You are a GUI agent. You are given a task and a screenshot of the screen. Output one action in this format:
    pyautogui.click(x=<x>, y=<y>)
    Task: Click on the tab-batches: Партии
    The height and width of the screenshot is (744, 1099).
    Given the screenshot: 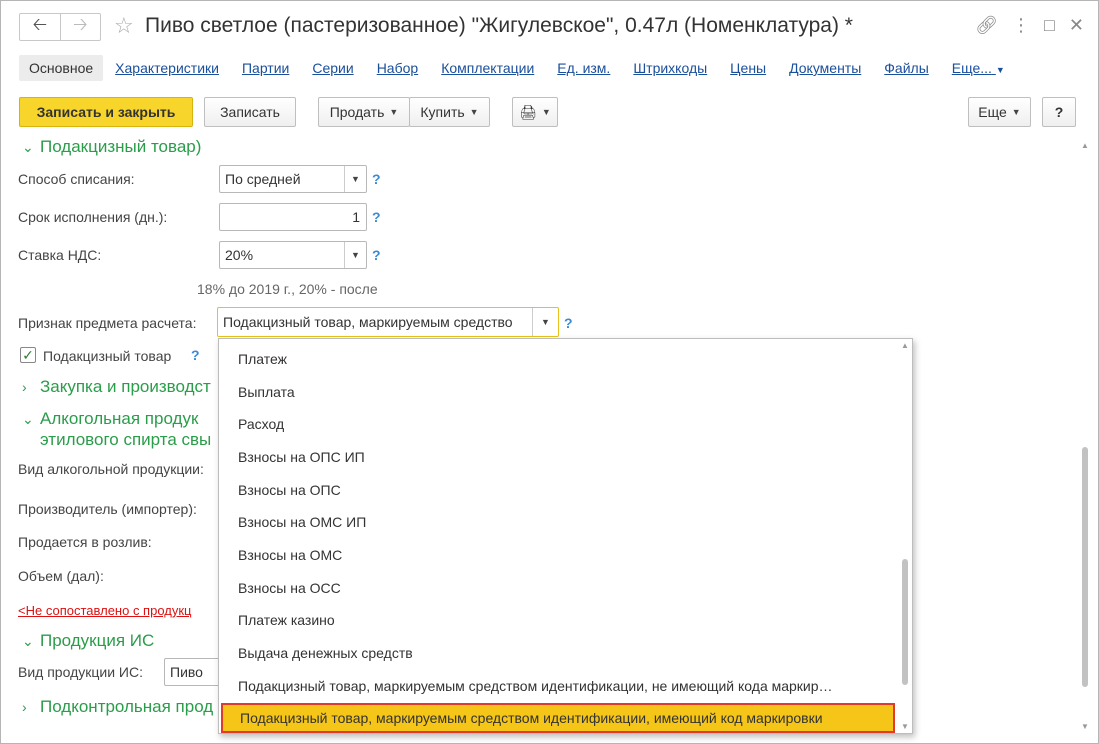 What is the action you would take?
    pyautogui.click(x=265, y=68)
    